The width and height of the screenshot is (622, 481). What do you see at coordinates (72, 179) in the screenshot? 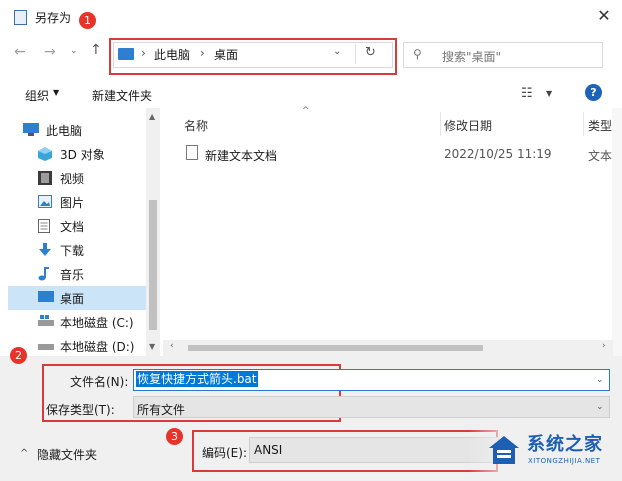
I see `sidebar-item-label: 视频` at bounding box center [72, 179].